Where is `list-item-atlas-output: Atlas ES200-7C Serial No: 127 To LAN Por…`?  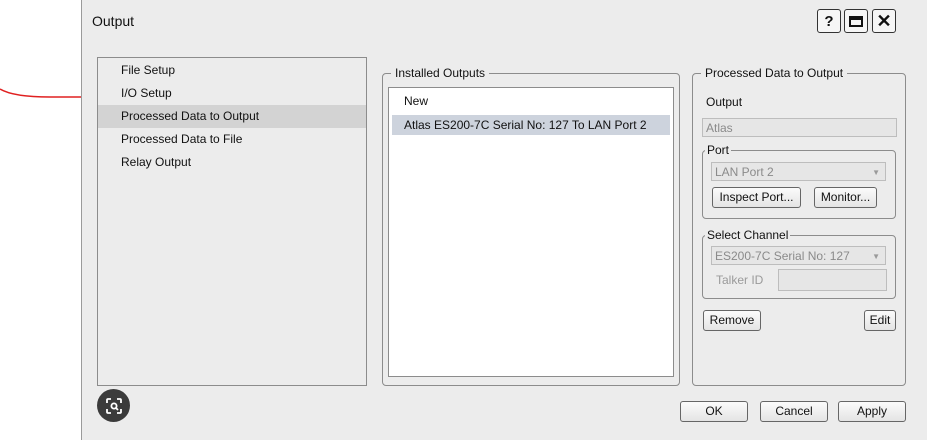 list-item-atlas-output: Atlas ES200-7C Serial No: 127 To LAN Por… is located at coordinates (531, 125).